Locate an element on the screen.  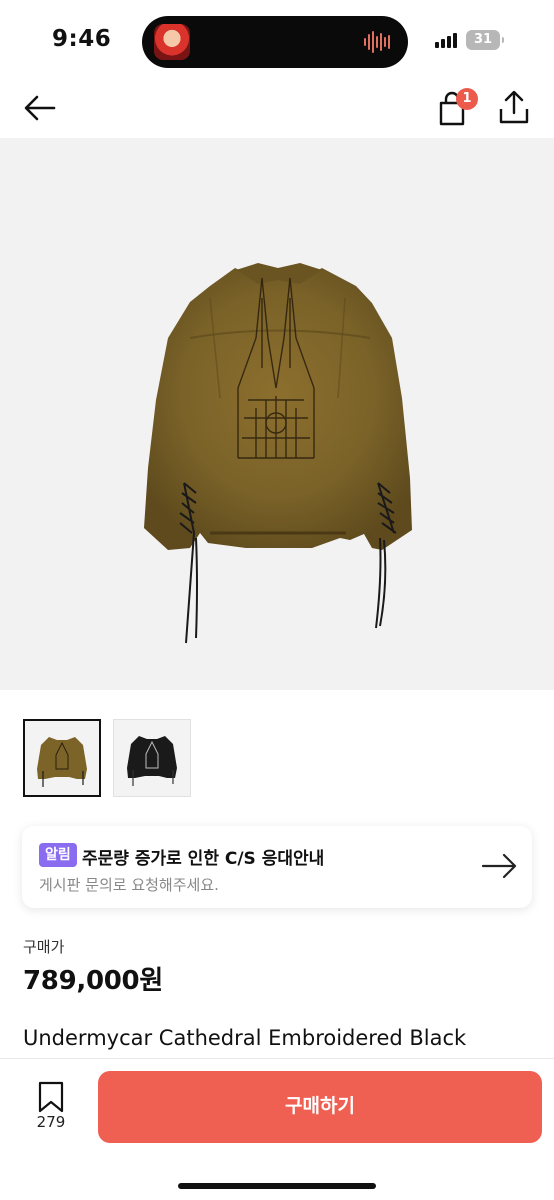
product-title: Undermycar Cathedral Embroidered Black is located at coordinates (245, 1038).